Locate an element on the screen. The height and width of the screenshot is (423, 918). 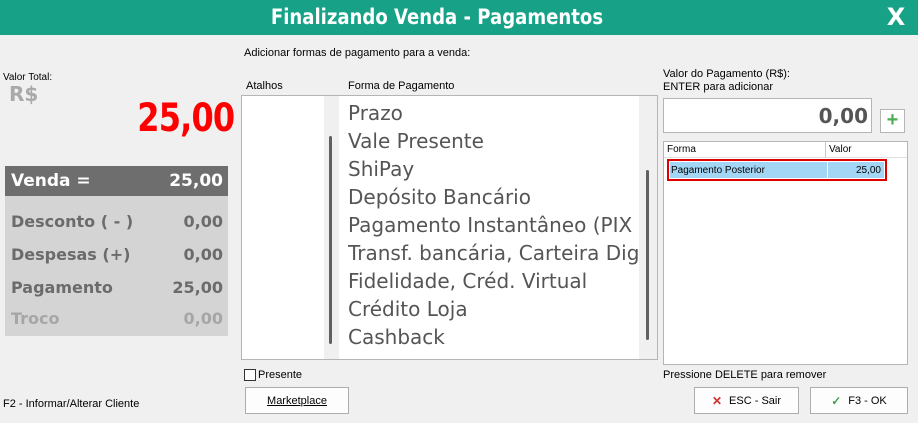
add-payment-button: + is located at coordinates (892, 121).